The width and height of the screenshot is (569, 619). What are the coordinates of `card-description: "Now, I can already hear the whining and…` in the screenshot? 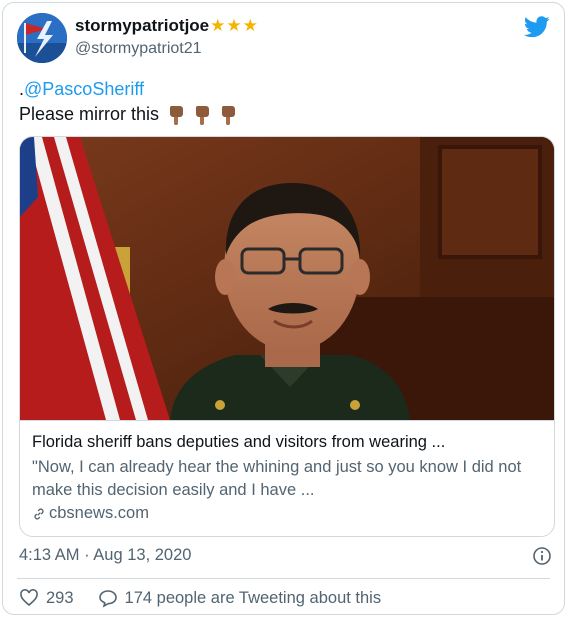 It's located at (277, 478).